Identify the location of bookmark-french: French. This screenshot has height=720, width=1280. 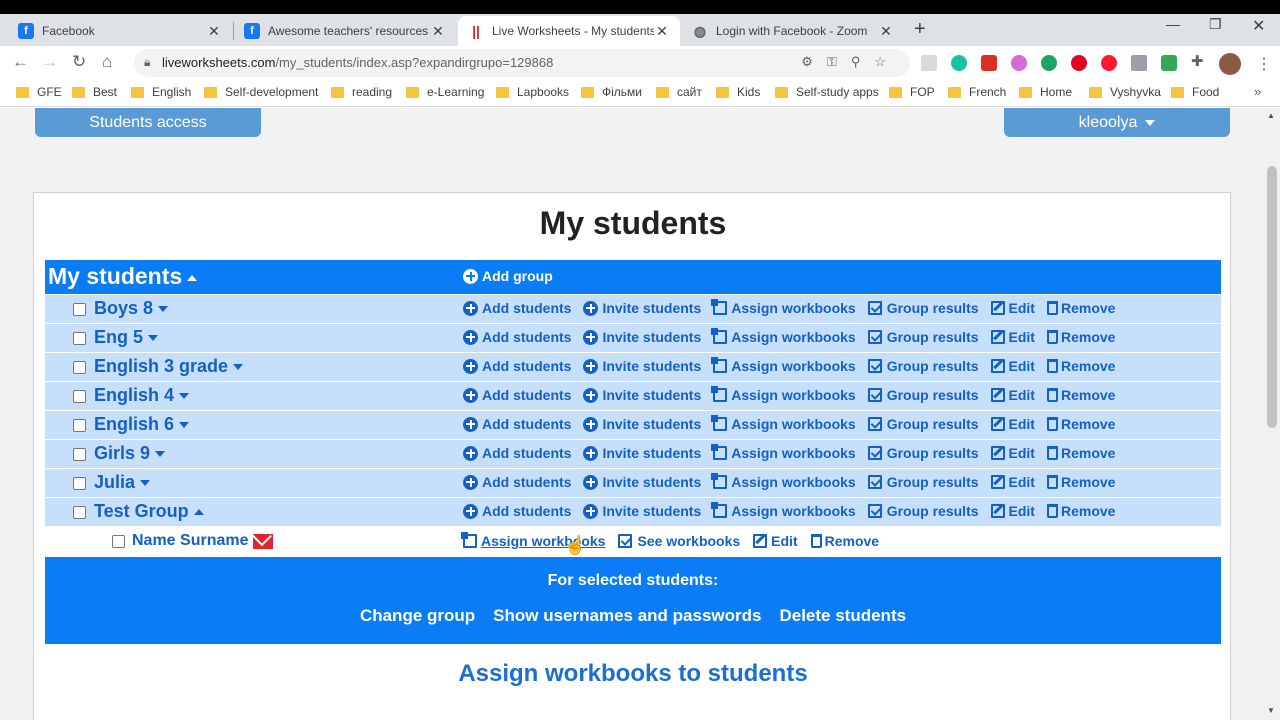
(977, 92).